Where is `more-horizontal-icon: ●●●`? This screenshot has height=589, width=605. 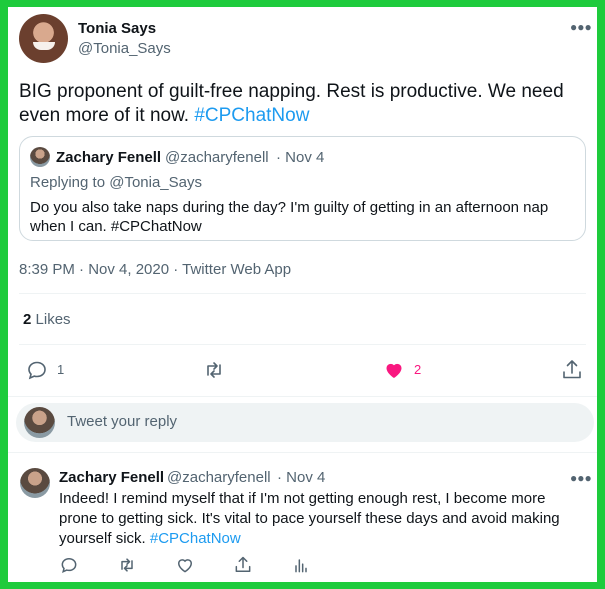
more-horizontal-icon: ●●● is located at coordinates (581, 27).